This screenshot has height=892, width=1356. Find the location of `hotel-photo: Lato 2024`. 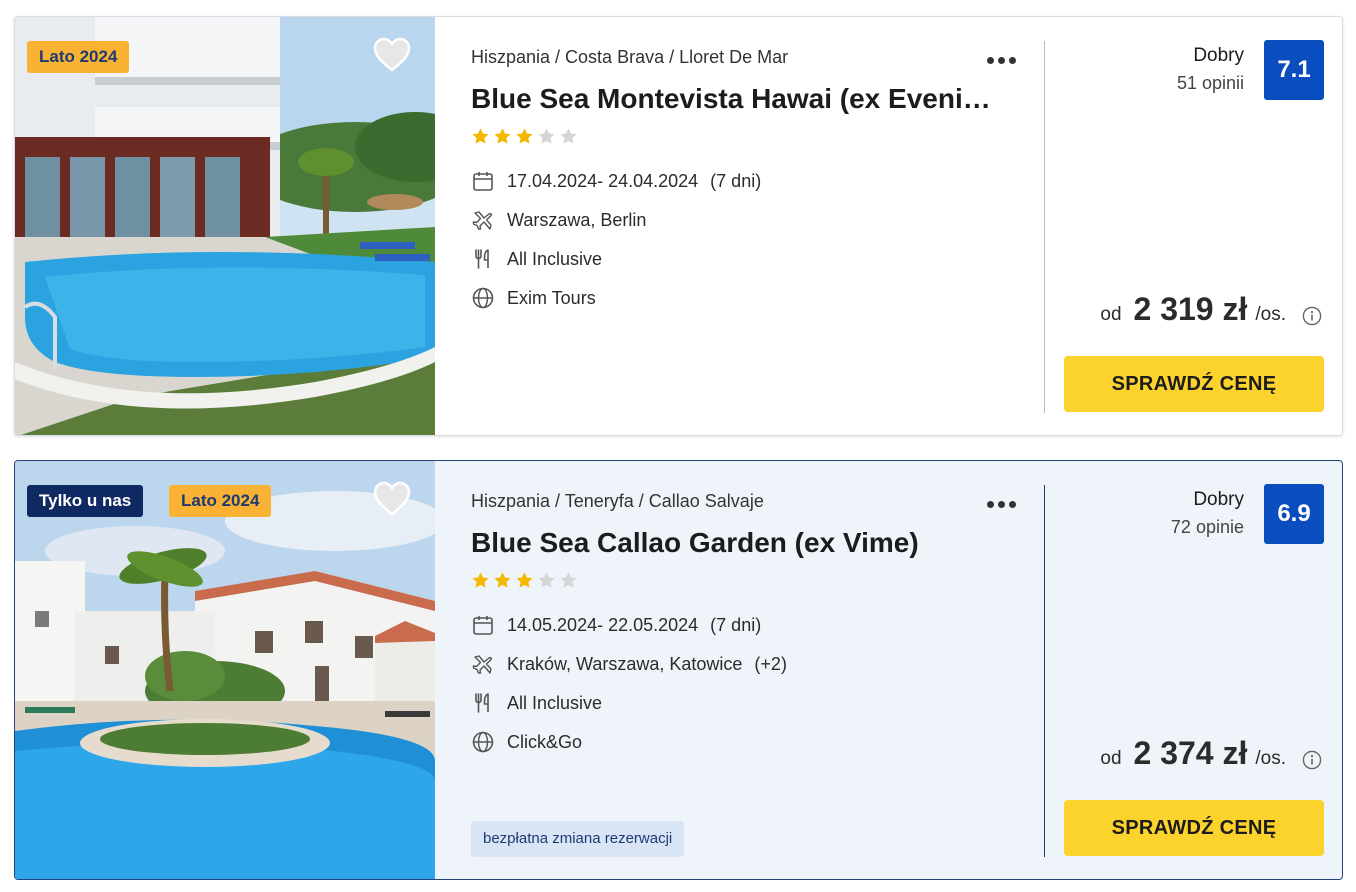

hotel-photo: Lato 2024 is located at coordinates (225, 226).